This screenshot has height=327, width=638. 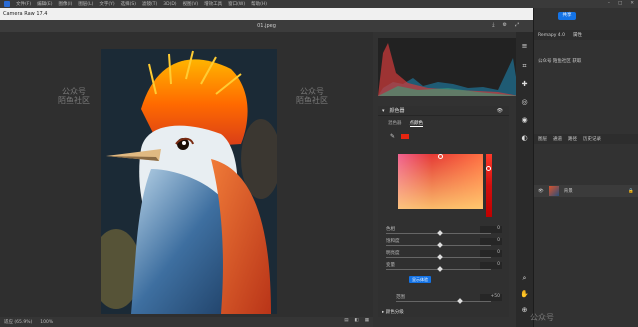 What do you see at coordinates (236, 4) in the screenshot?
I see `menu-window: 窗口(W)` at bounding box center [236, 4].